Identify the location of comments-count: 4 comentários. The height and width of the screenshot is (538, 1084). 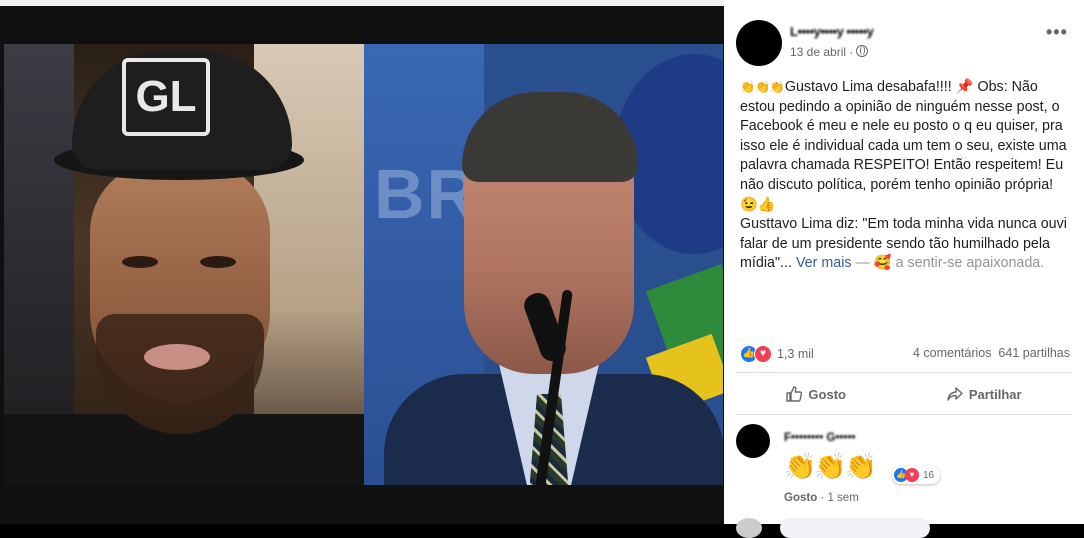
(952, 353).